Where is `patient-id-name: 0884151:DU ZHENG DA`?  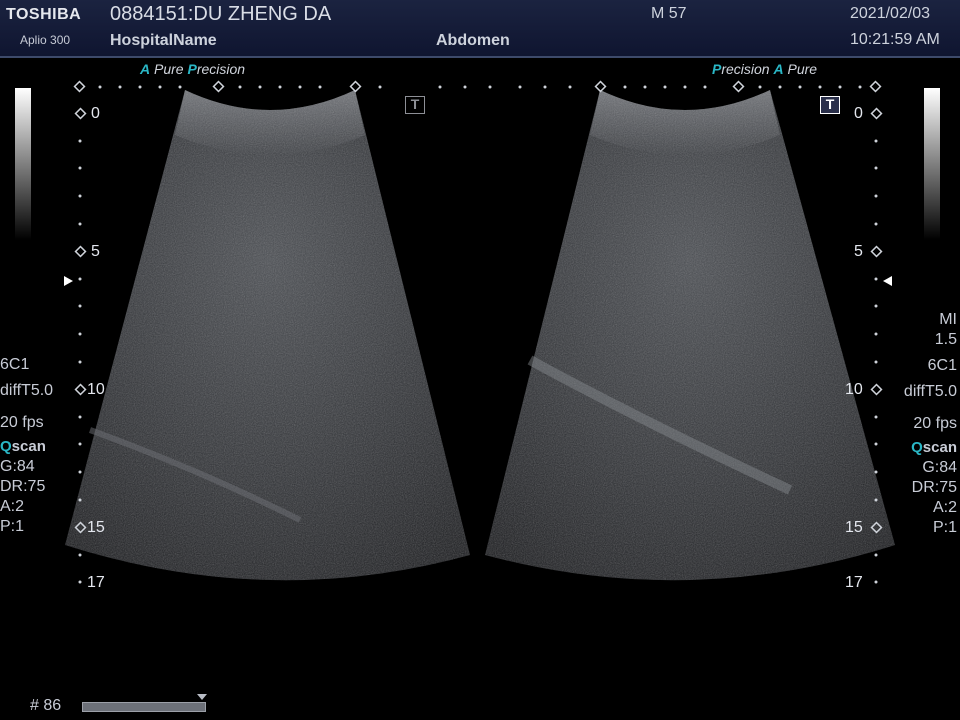 patient-id-name: 0884151:DU ZHENG DA is located at coordinates (221, 14).